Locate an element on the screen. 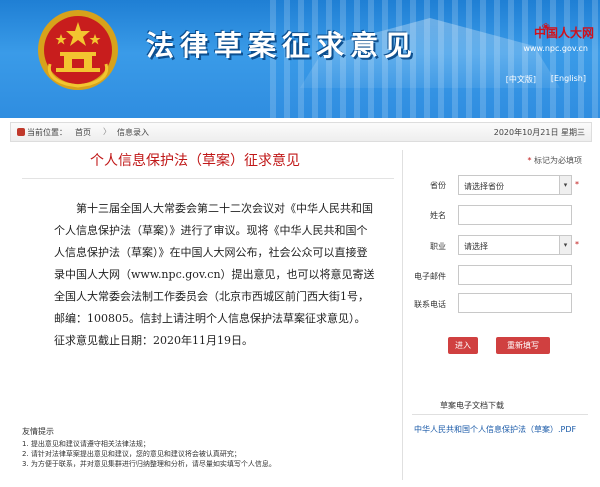 The width and height of the screenshot is (600, 487). province-label: 省份 is located at coordinates (438, 185).